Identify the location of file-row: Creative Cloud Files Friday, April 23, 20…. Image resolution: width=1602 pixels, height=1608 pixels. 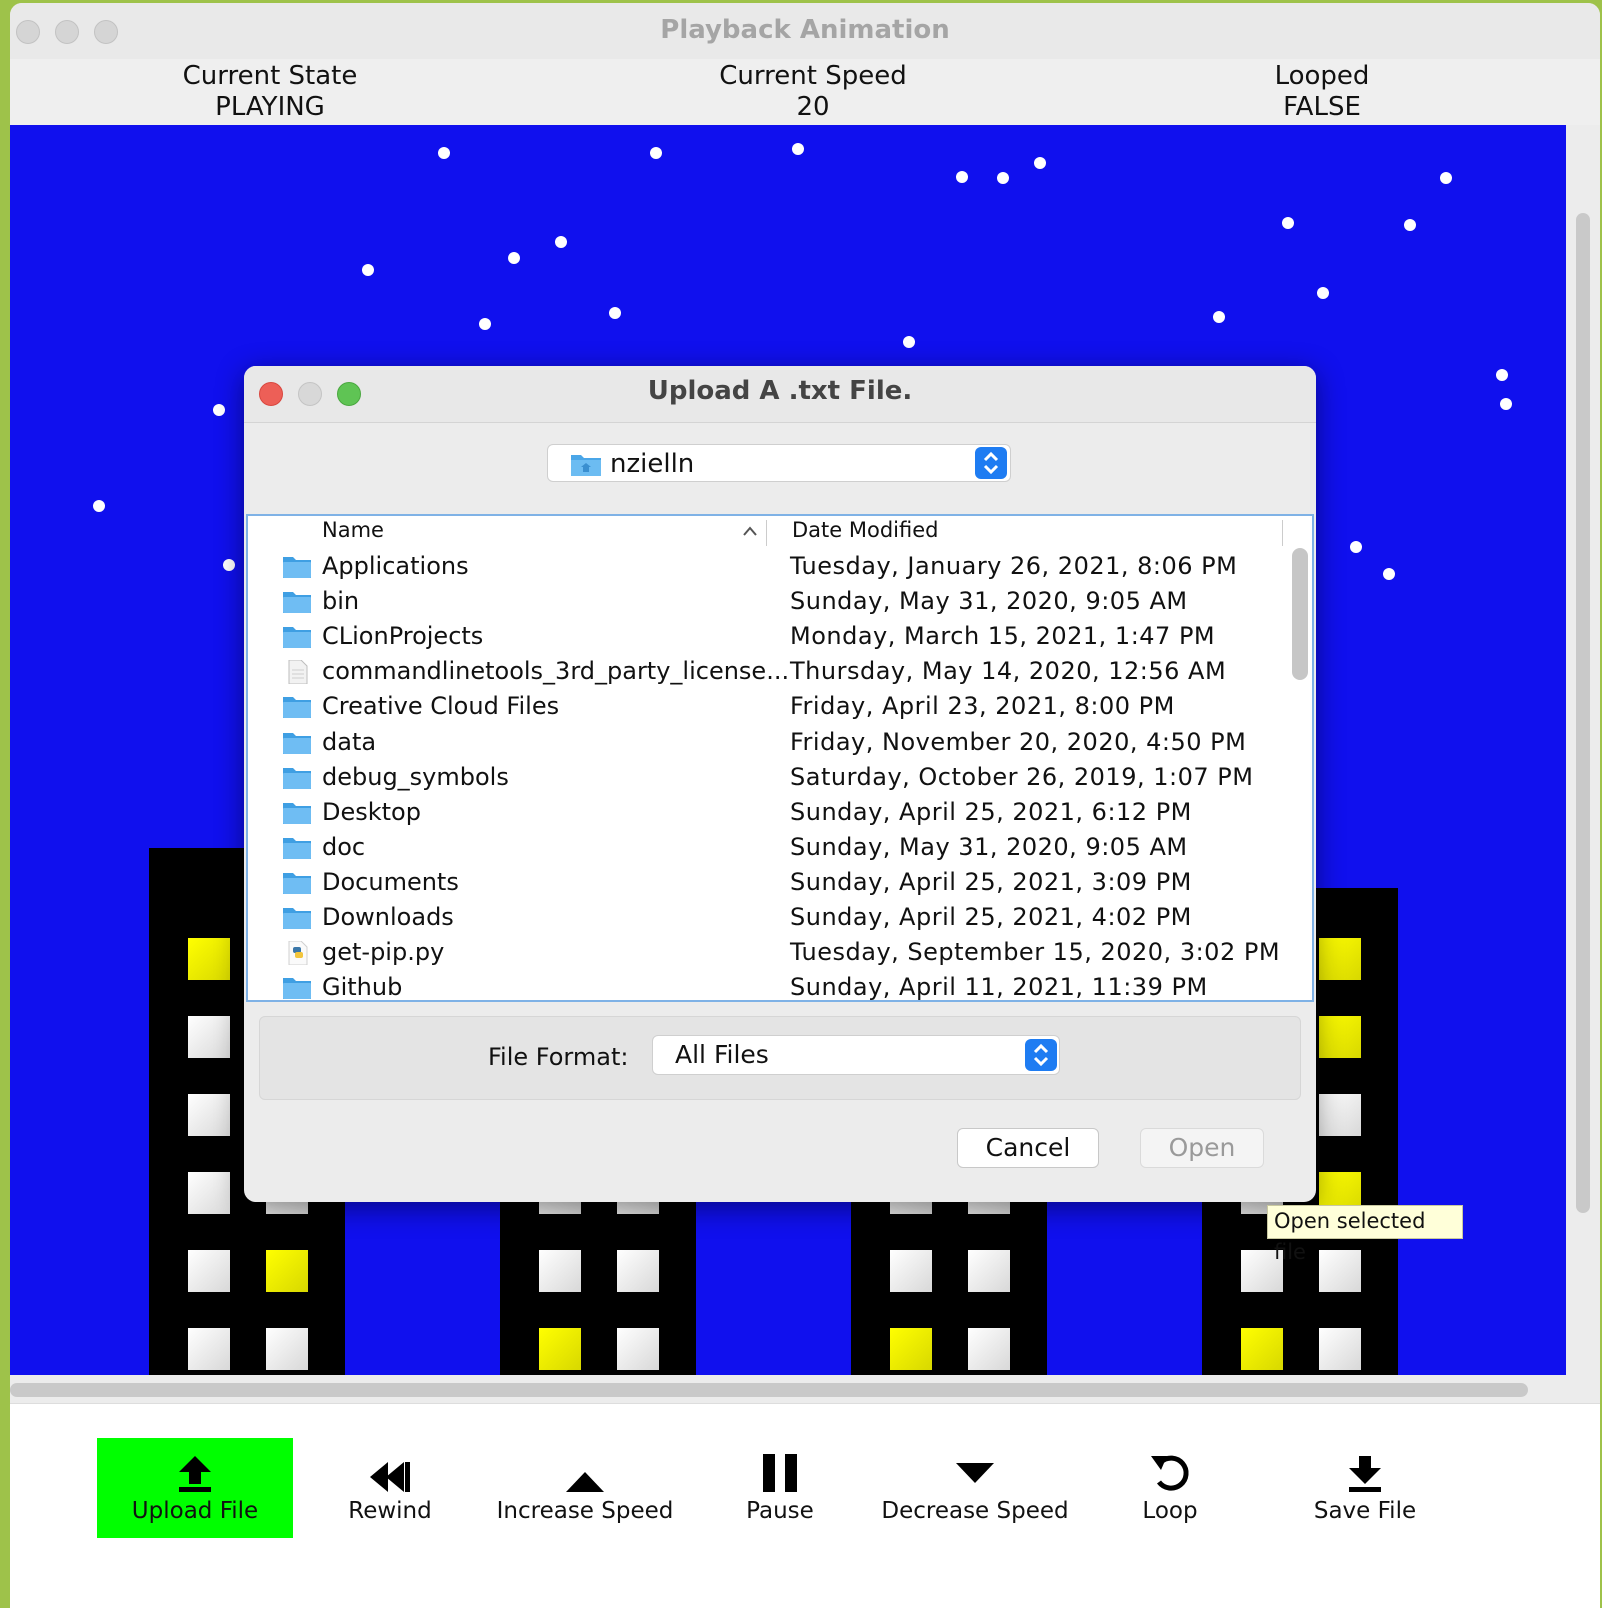
(768, 707).